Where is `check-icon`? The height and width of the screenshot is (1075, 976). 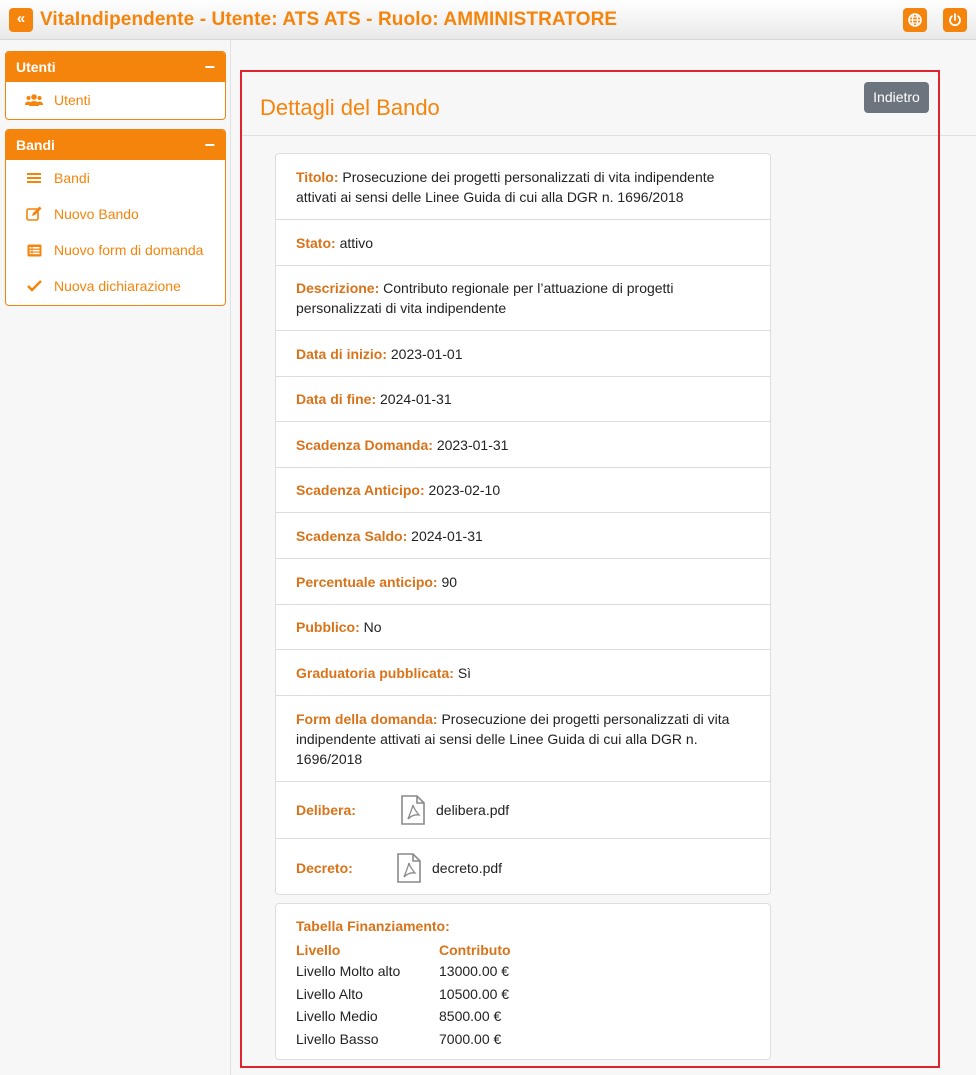 check-icon is located at coordinates (34, 286).